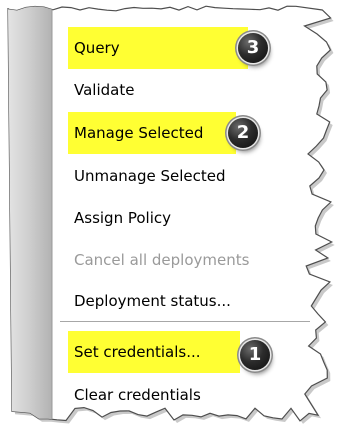 The height and width of the screenshot is (434, 356). What do you see at coordinates (162, 260) in the screenshot?
I see `menu-item-label: Cancel all deployments` at bounding box center [162, 260].